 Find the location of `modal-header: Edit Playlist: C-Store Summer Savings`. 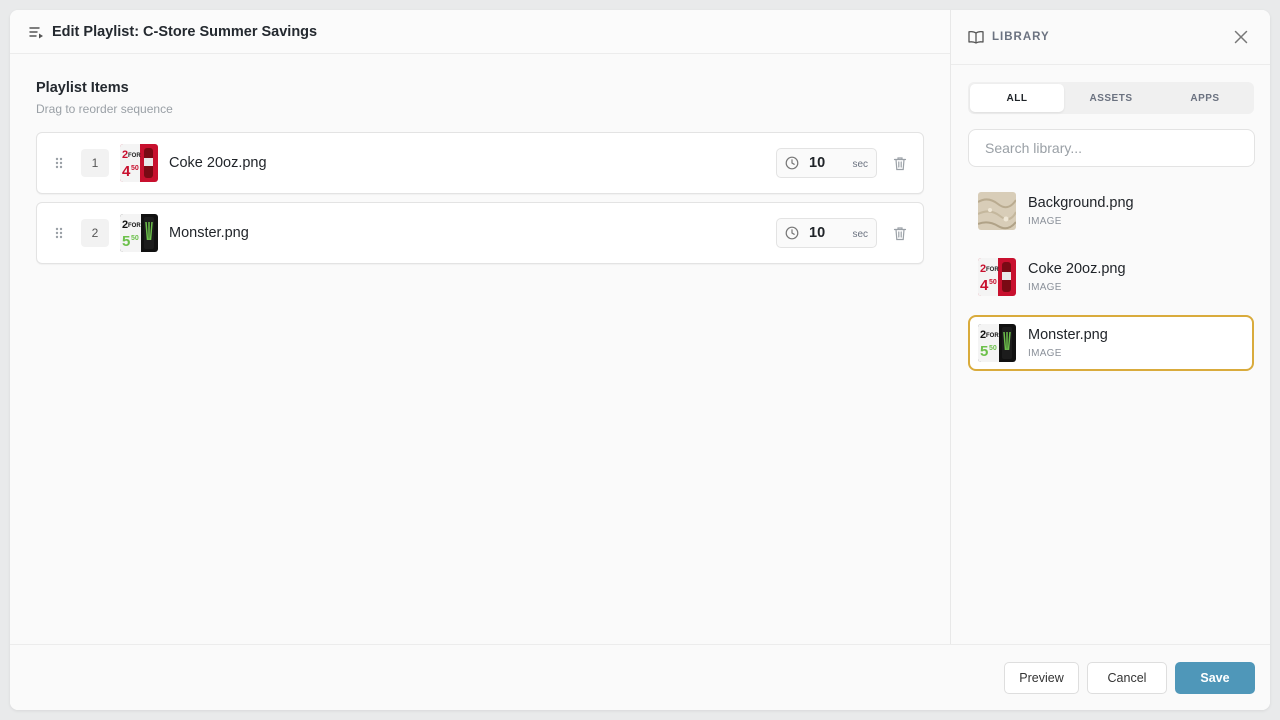

modal-header: Edit Playlist: C-Store Summer Savings is located at coordinates (480, 32).